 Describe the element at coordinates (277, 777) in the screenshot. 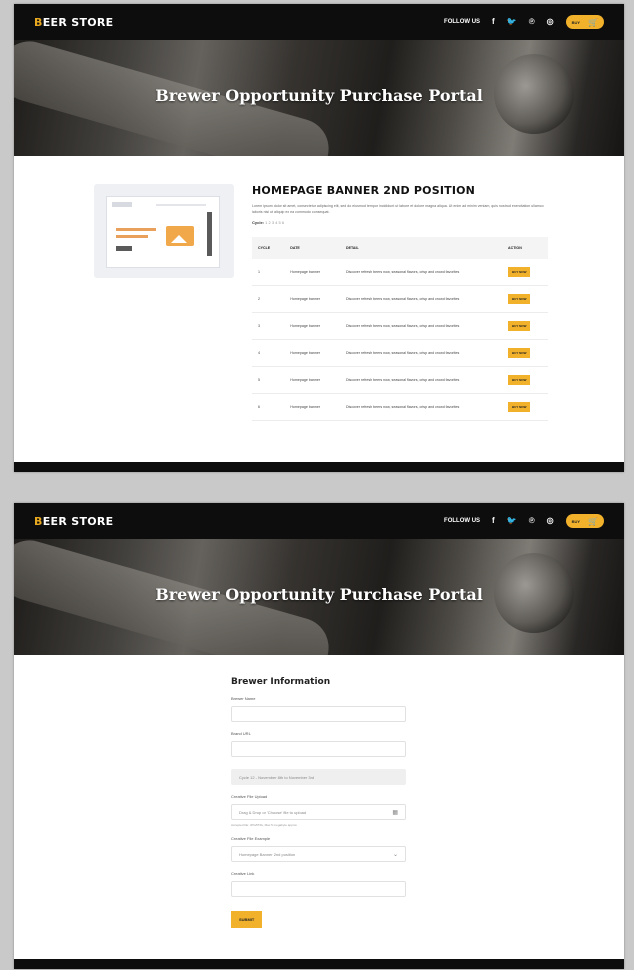

I see `cycle-field-value: Cycle 12 - November 8th to November 3rd` at that location.